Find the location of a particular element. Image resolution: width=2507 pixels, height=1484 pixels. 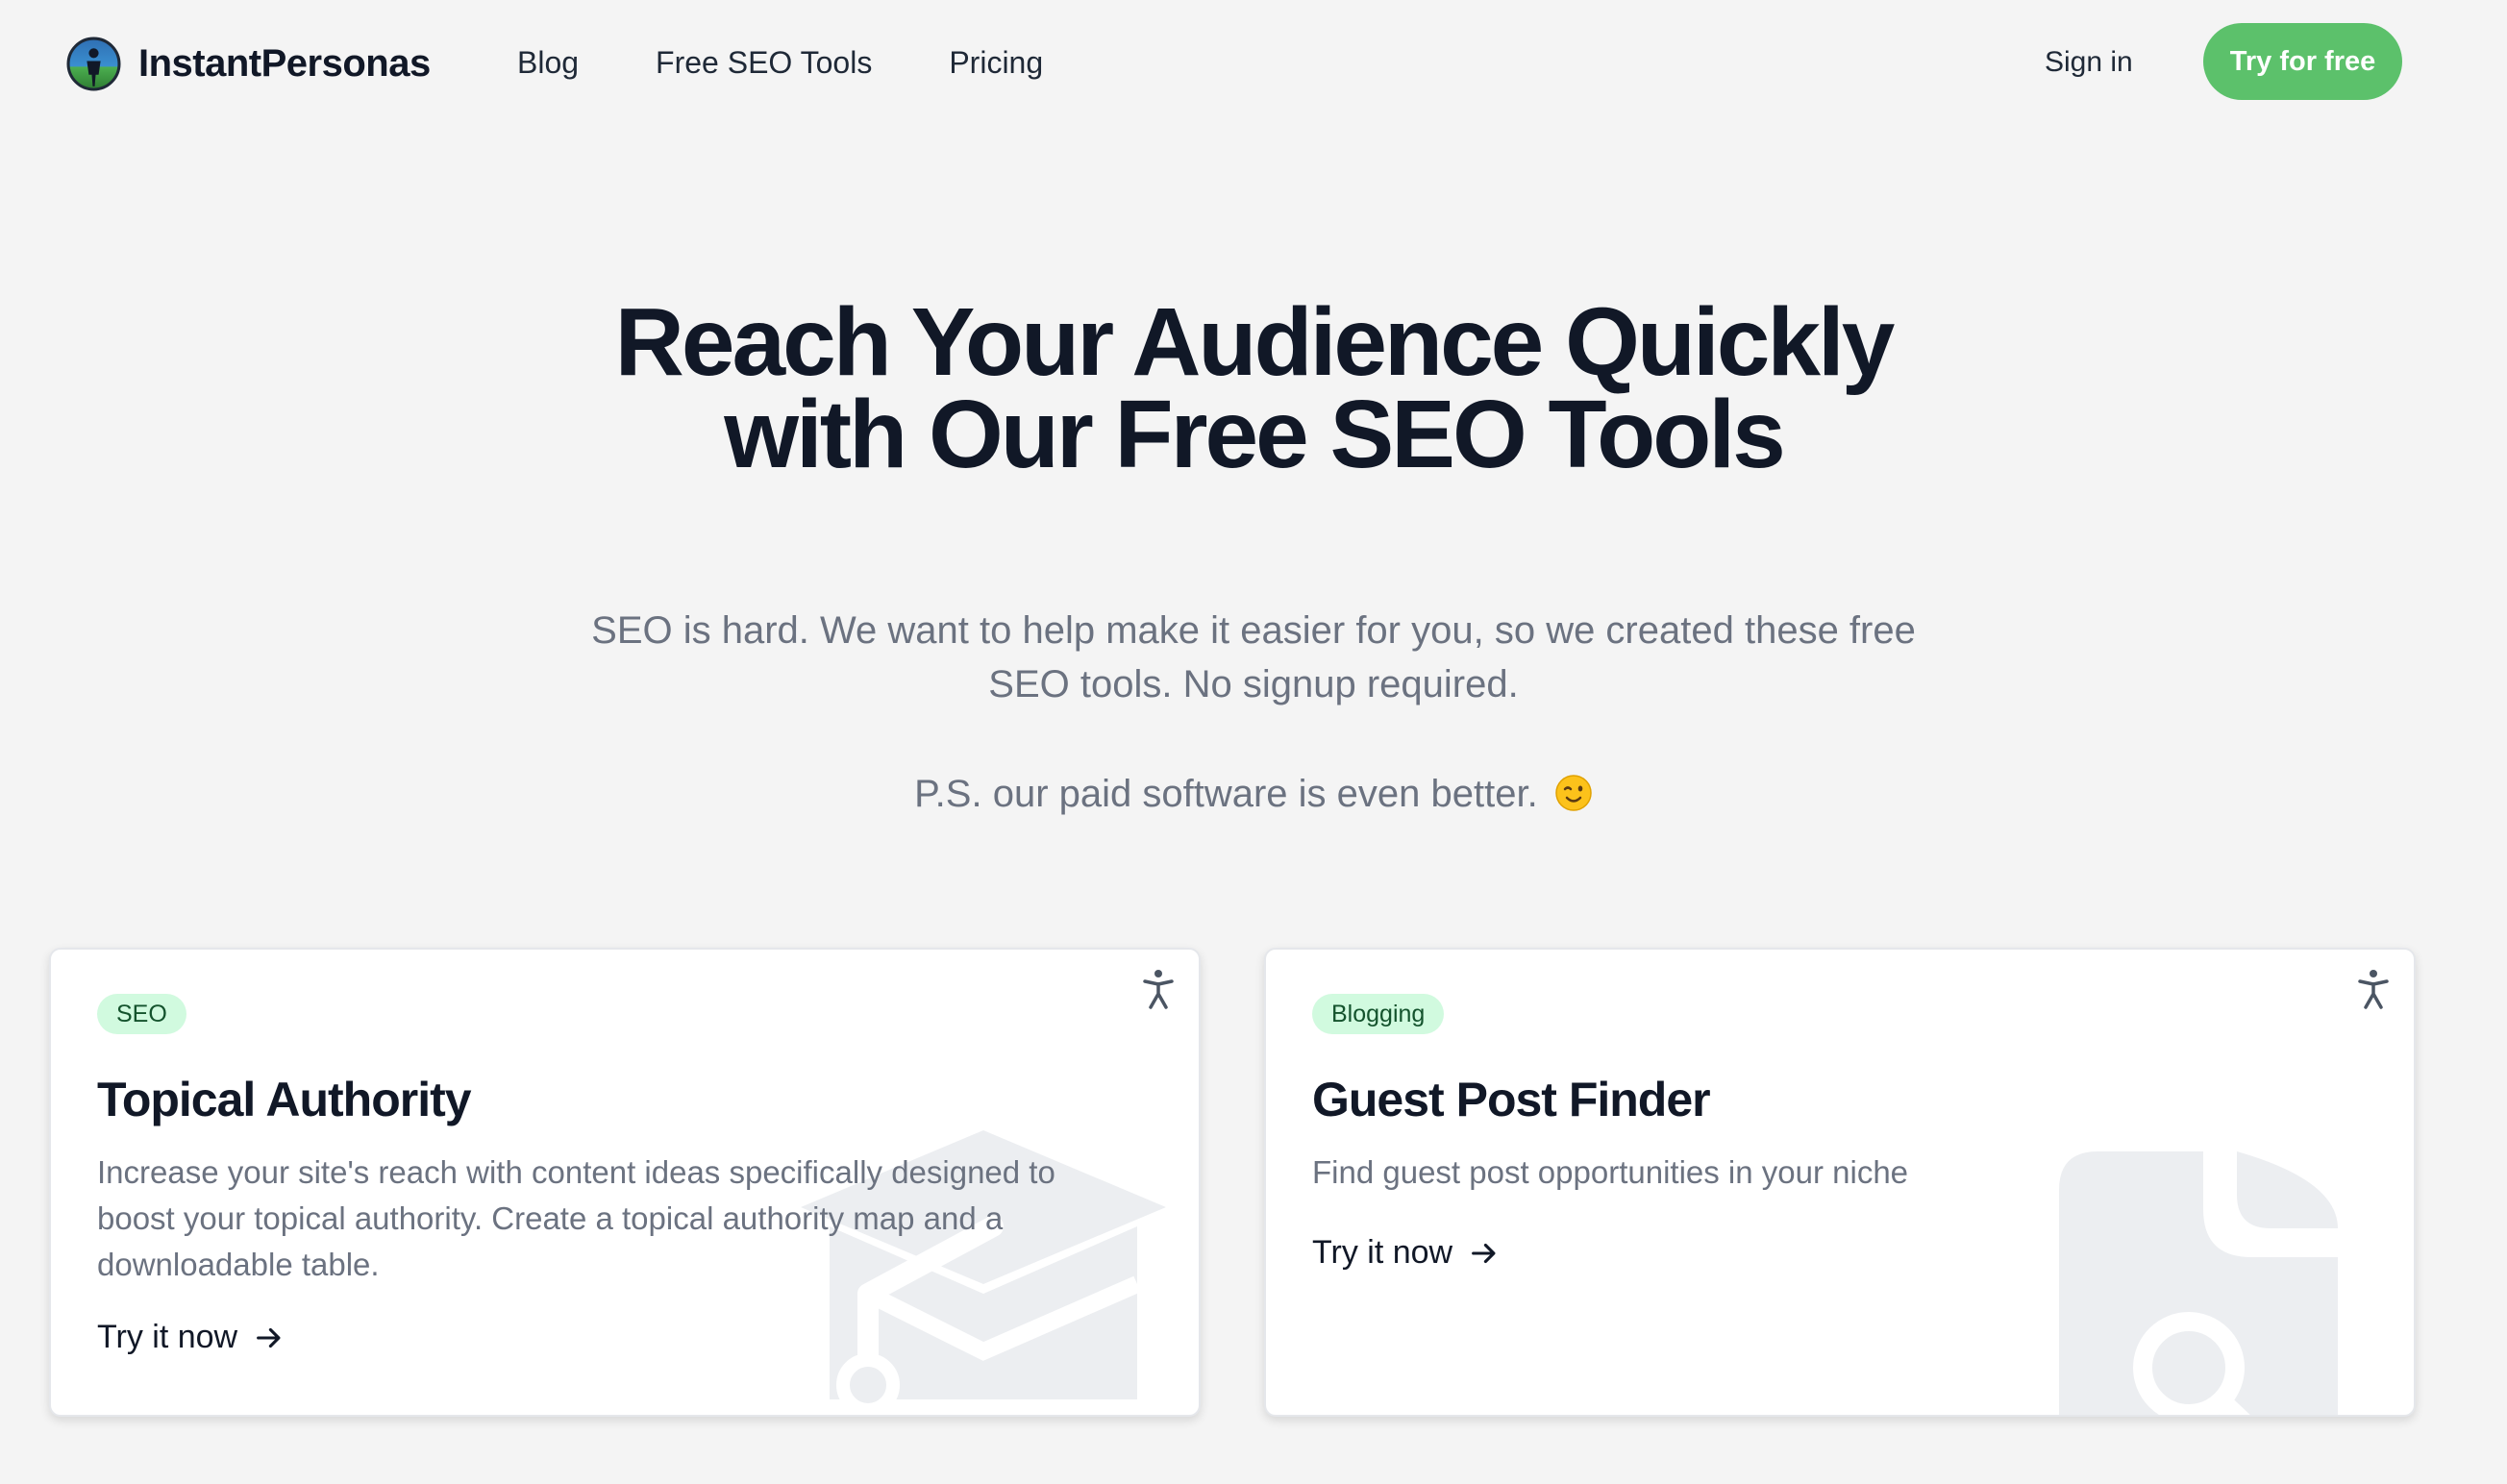

winking-face-emoji-icon is located at coordinates (1574, 793).